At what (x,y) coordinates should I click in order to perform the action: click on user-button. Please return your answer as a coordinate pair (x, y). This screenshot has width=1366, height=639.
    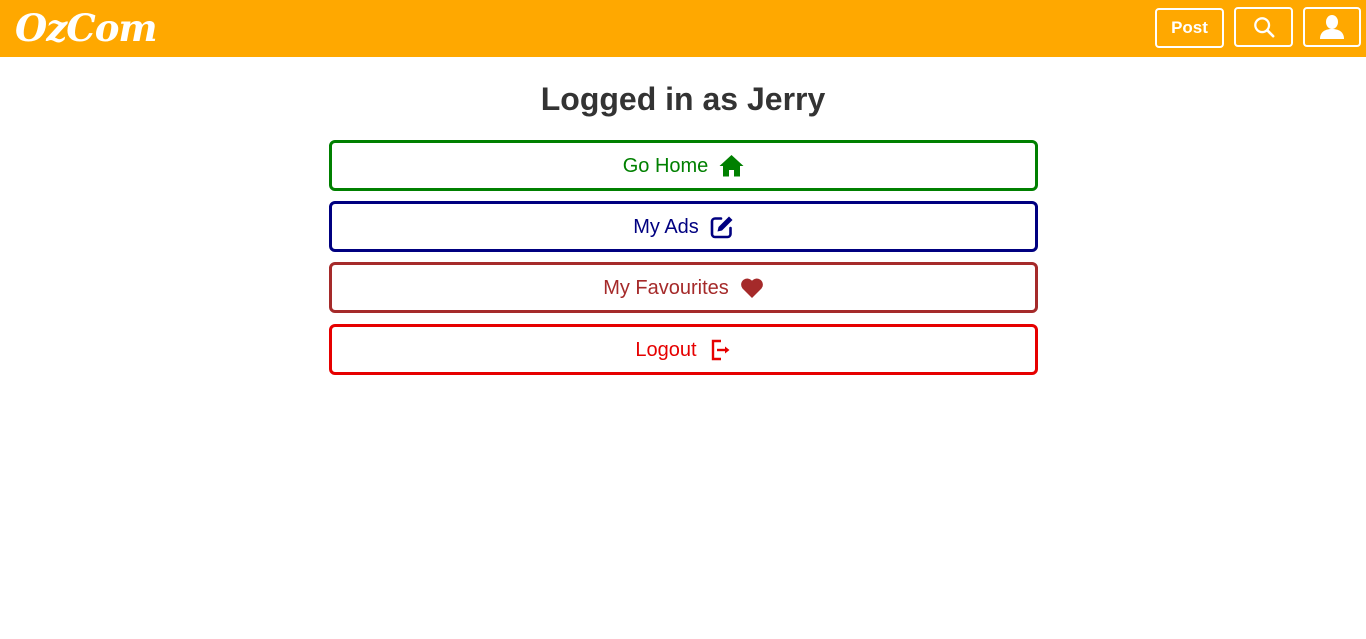
    Looking at the image, I should click on (1332, 27).